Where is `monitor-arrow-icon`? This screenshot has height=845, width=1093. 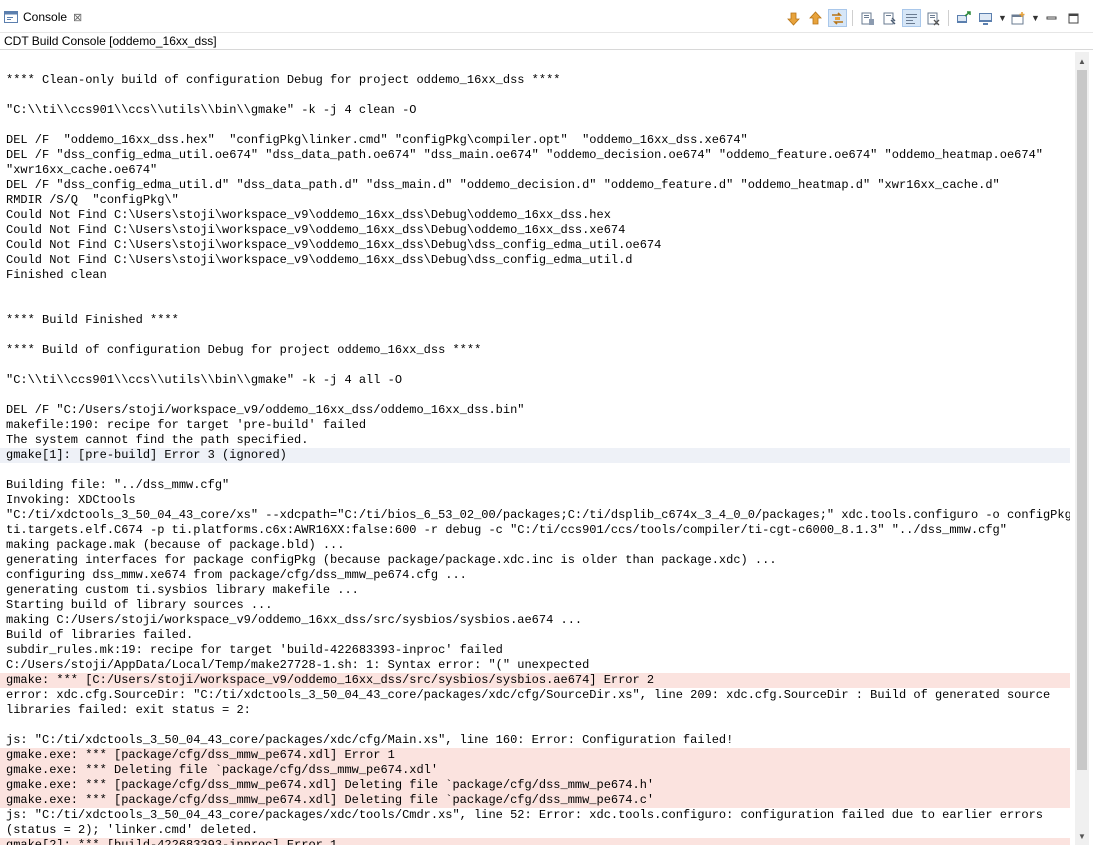
monitor-arrow-icon is located at coordinates (964, 16).